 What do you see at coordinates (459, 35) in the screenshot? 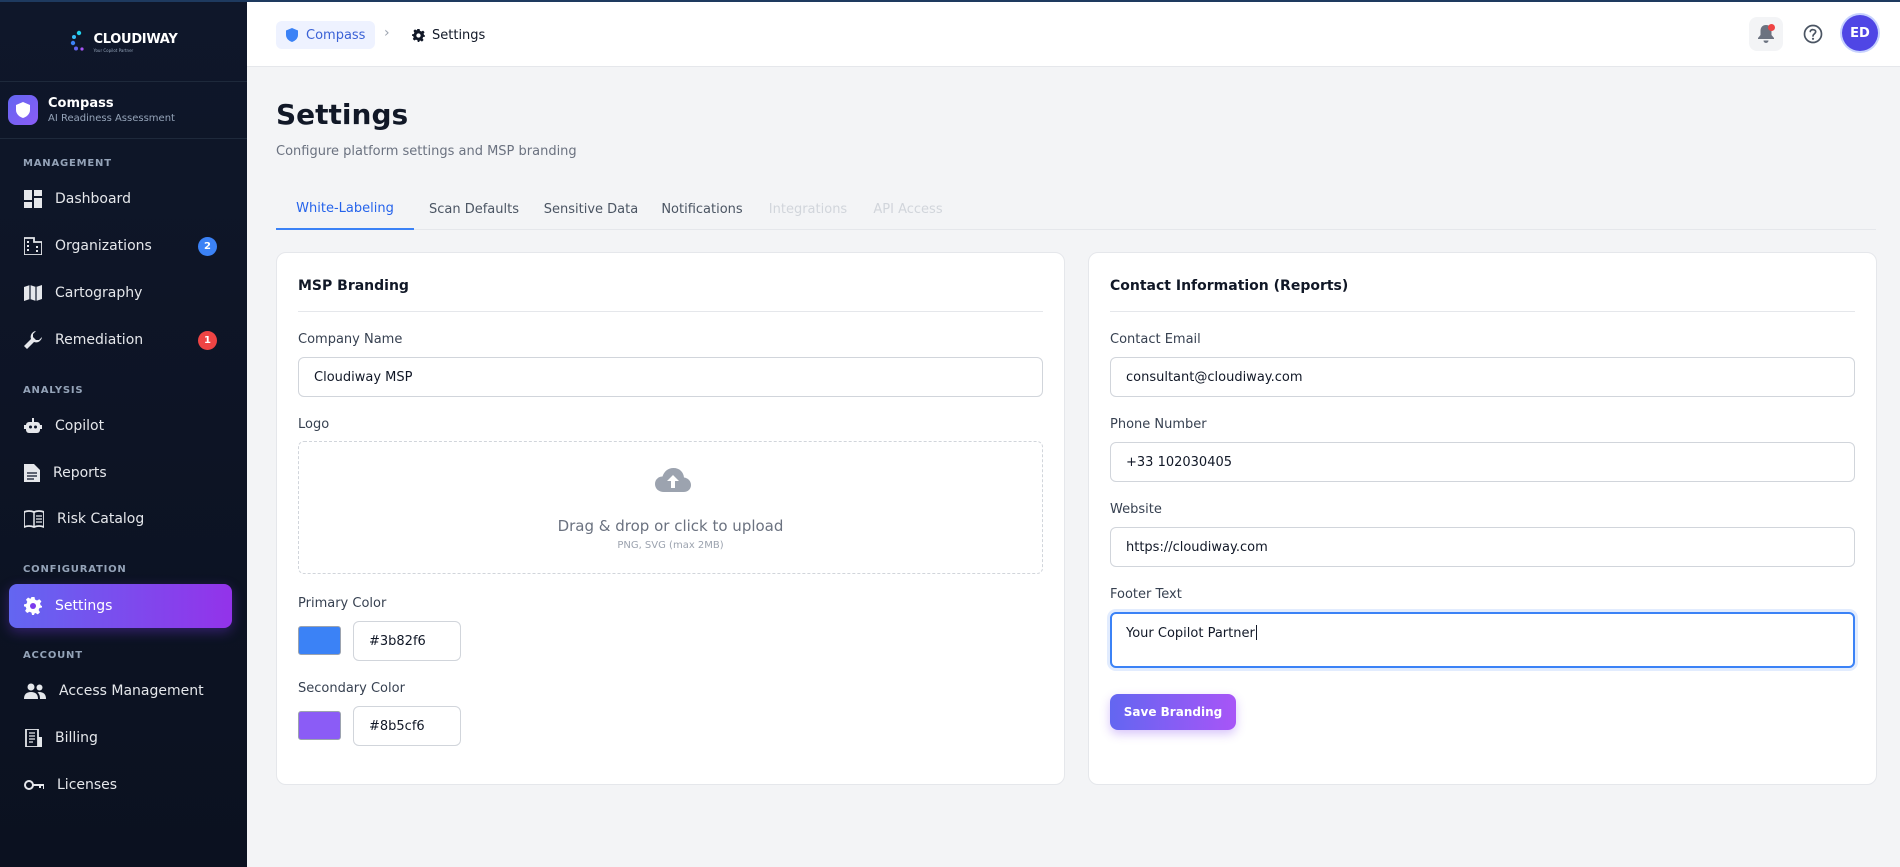
I see `breadcrumb-current-label: Settings` at bounding box center [459, 35].